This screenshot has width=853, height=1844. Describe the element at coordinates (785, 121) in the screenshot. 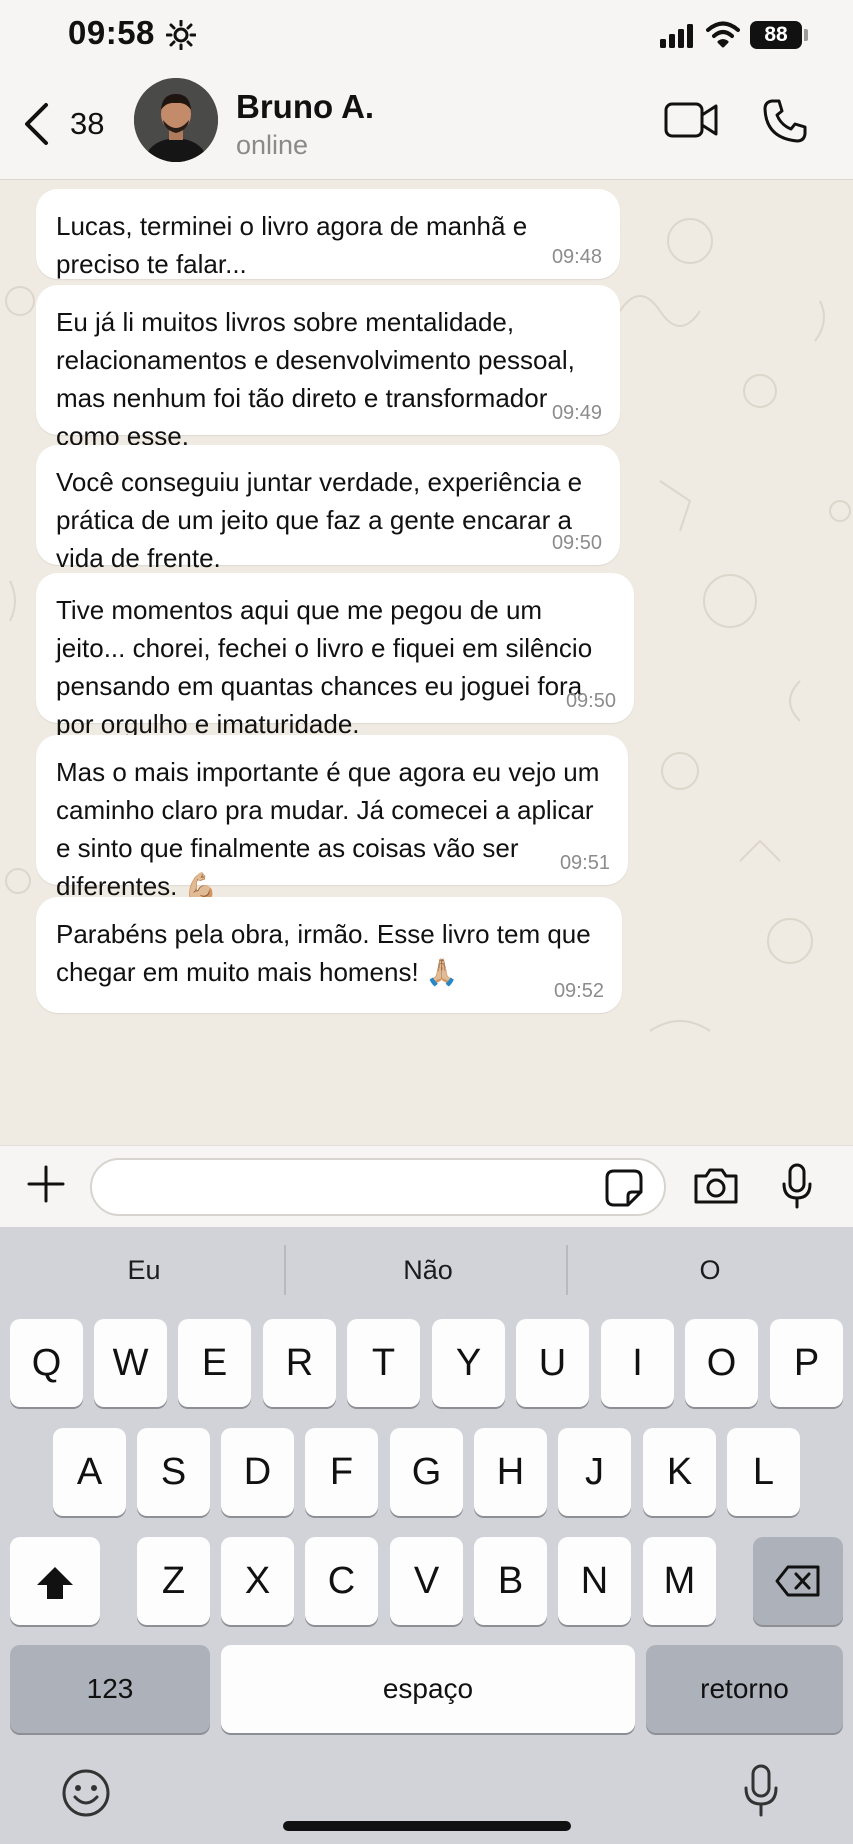

I see `phone-call-icon` at that location.